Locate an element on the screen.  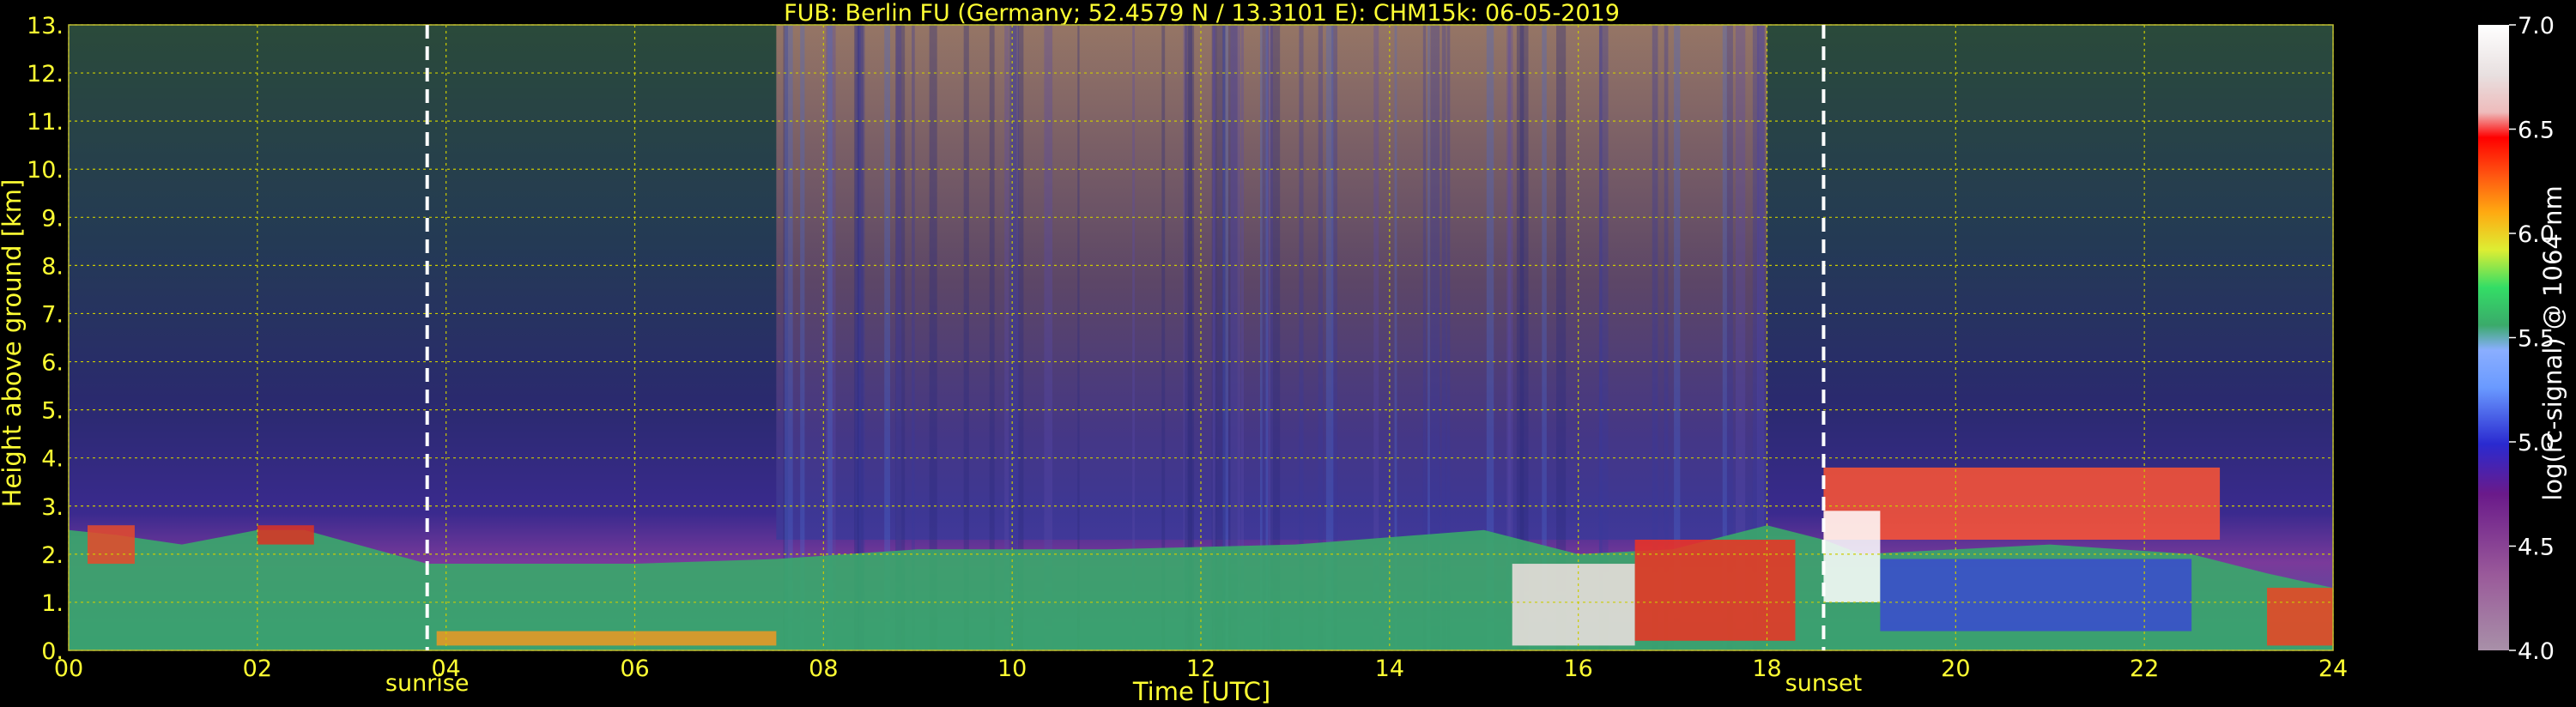
x-tick-label: 08 is located at coordinates (823, 669).